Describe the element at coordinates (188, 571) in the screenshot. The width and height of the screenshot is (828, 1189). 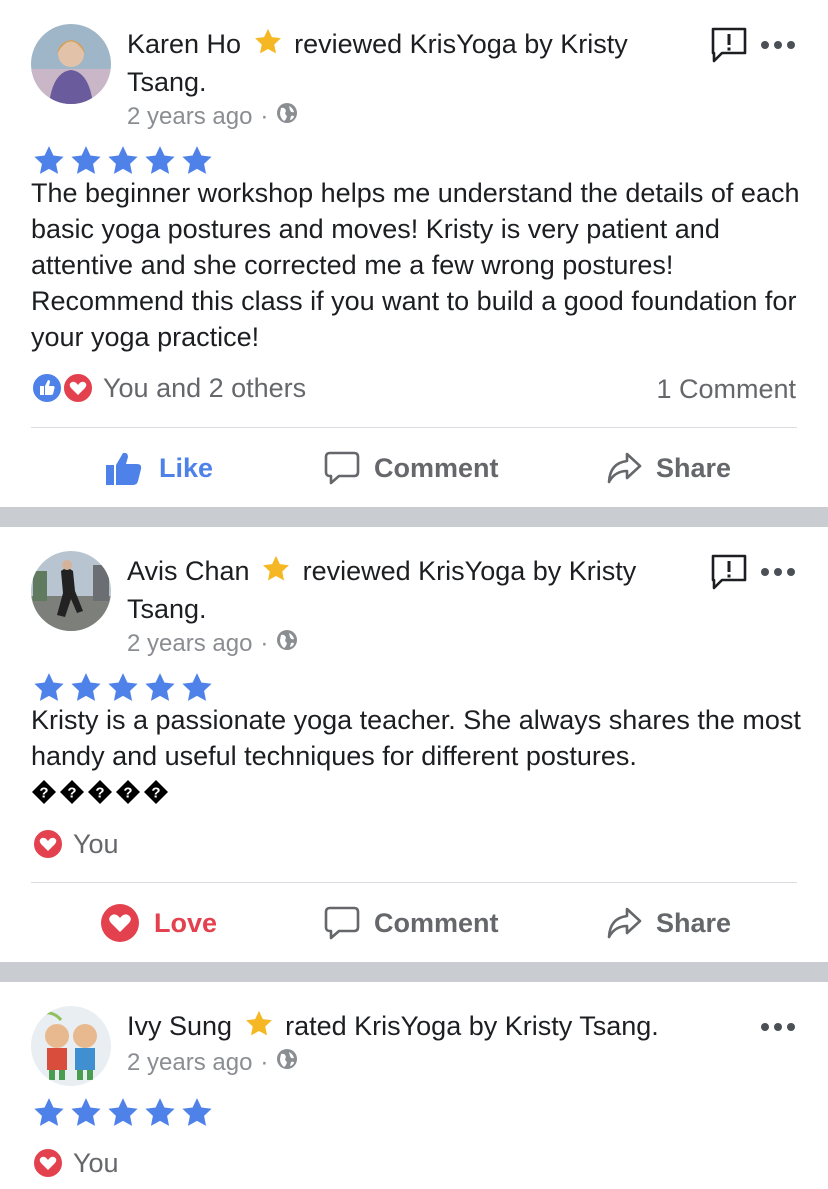
I see `reviewer-name: Avis Chan` at that location.